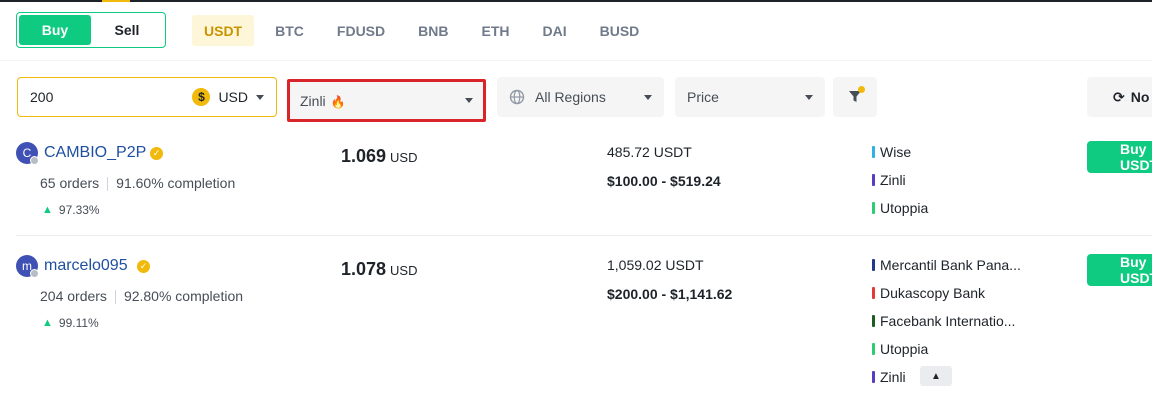  I want to click on refresh-icon: ⟳, so click(1119, 96).